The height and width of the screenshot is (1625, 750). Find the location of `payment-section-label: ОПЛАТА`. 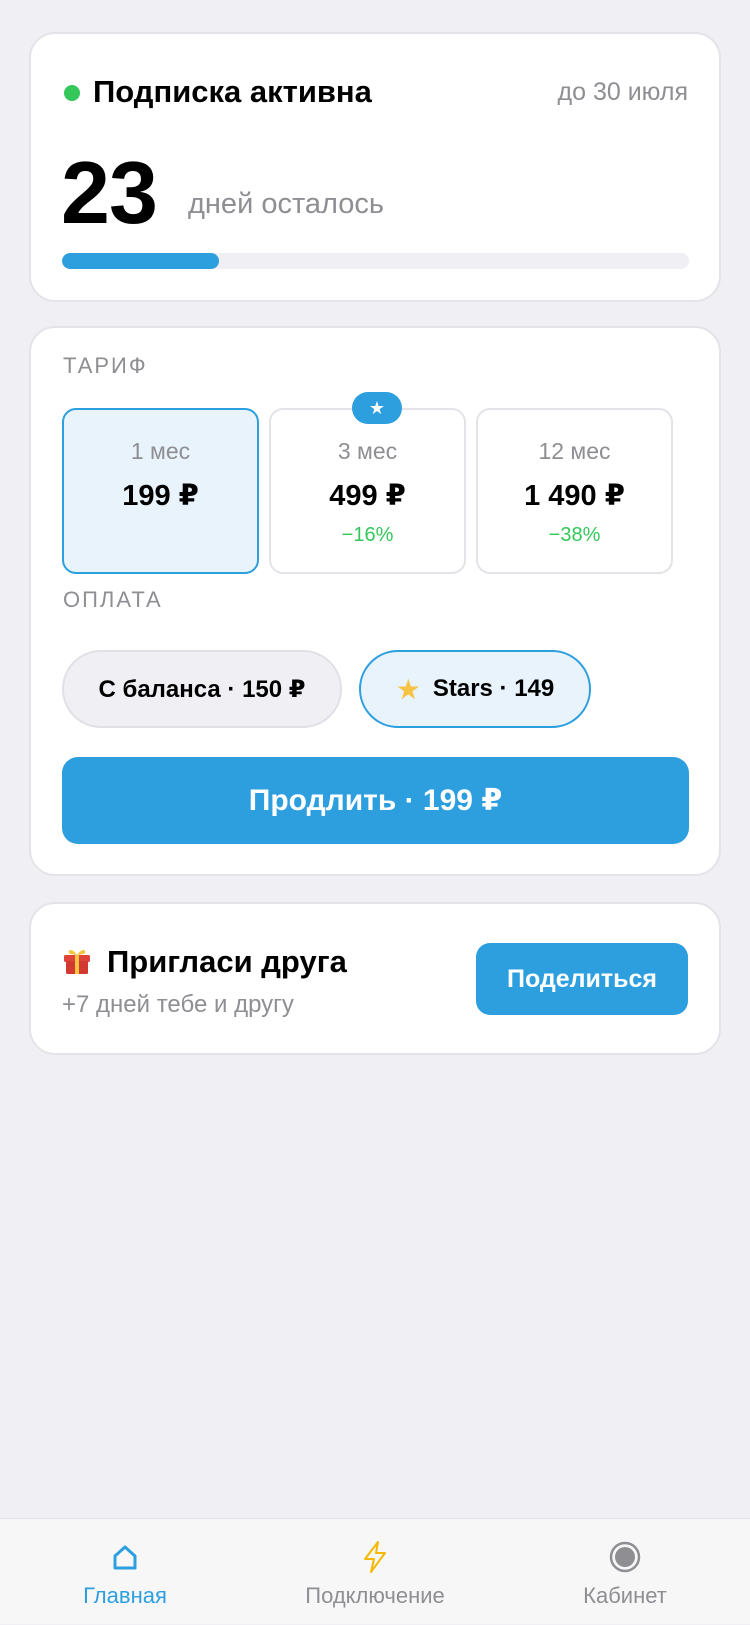

payment-section-label: ОПЛАТА is located at coordinates (113, 599).